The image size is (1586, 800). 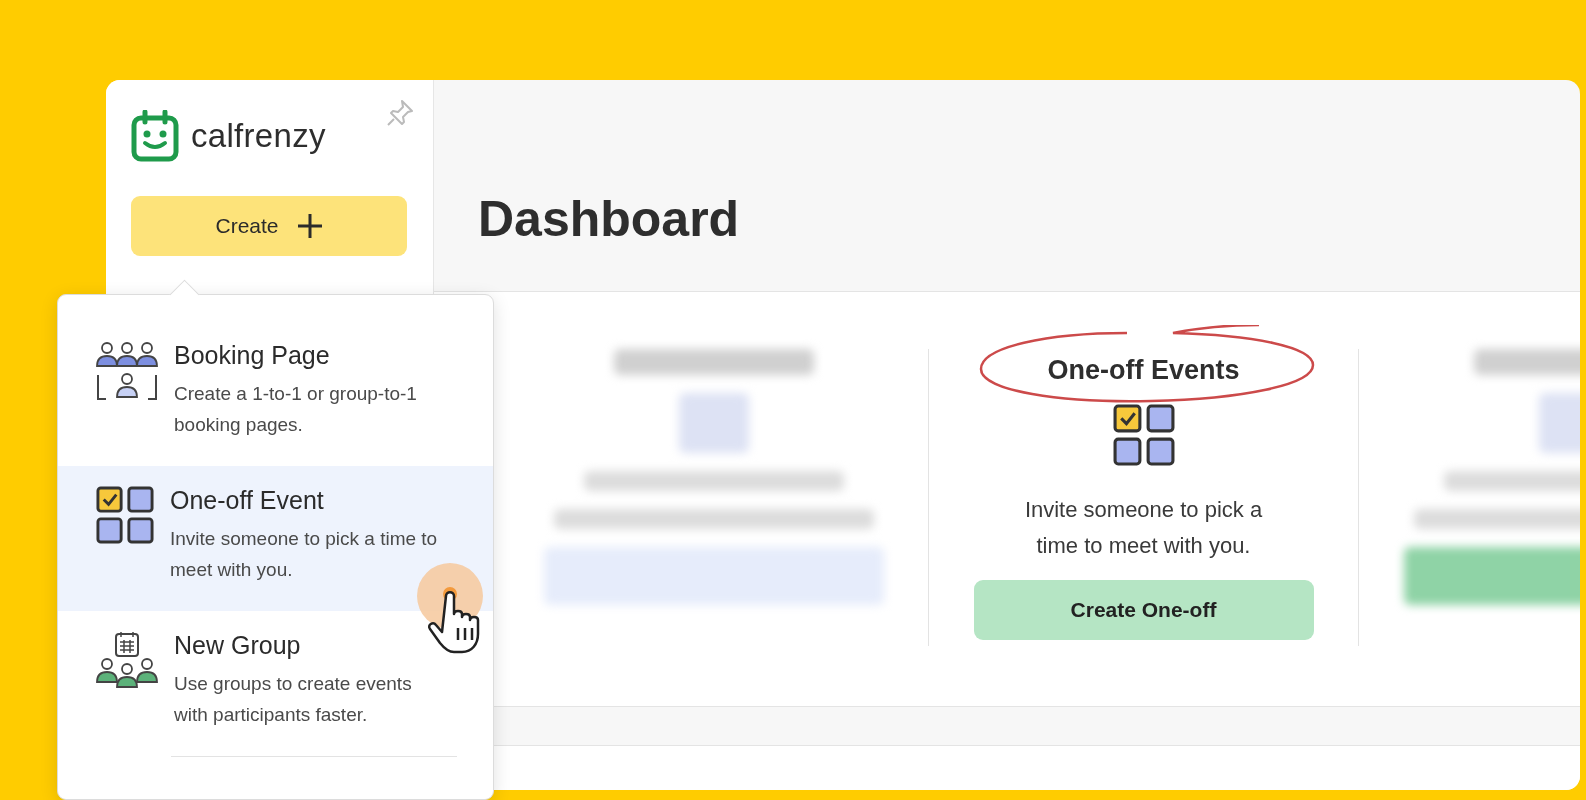 What do you see at coordinates (309, 226) in the screenshot?
I see `plus-icon` at bounding box center [309, 226].